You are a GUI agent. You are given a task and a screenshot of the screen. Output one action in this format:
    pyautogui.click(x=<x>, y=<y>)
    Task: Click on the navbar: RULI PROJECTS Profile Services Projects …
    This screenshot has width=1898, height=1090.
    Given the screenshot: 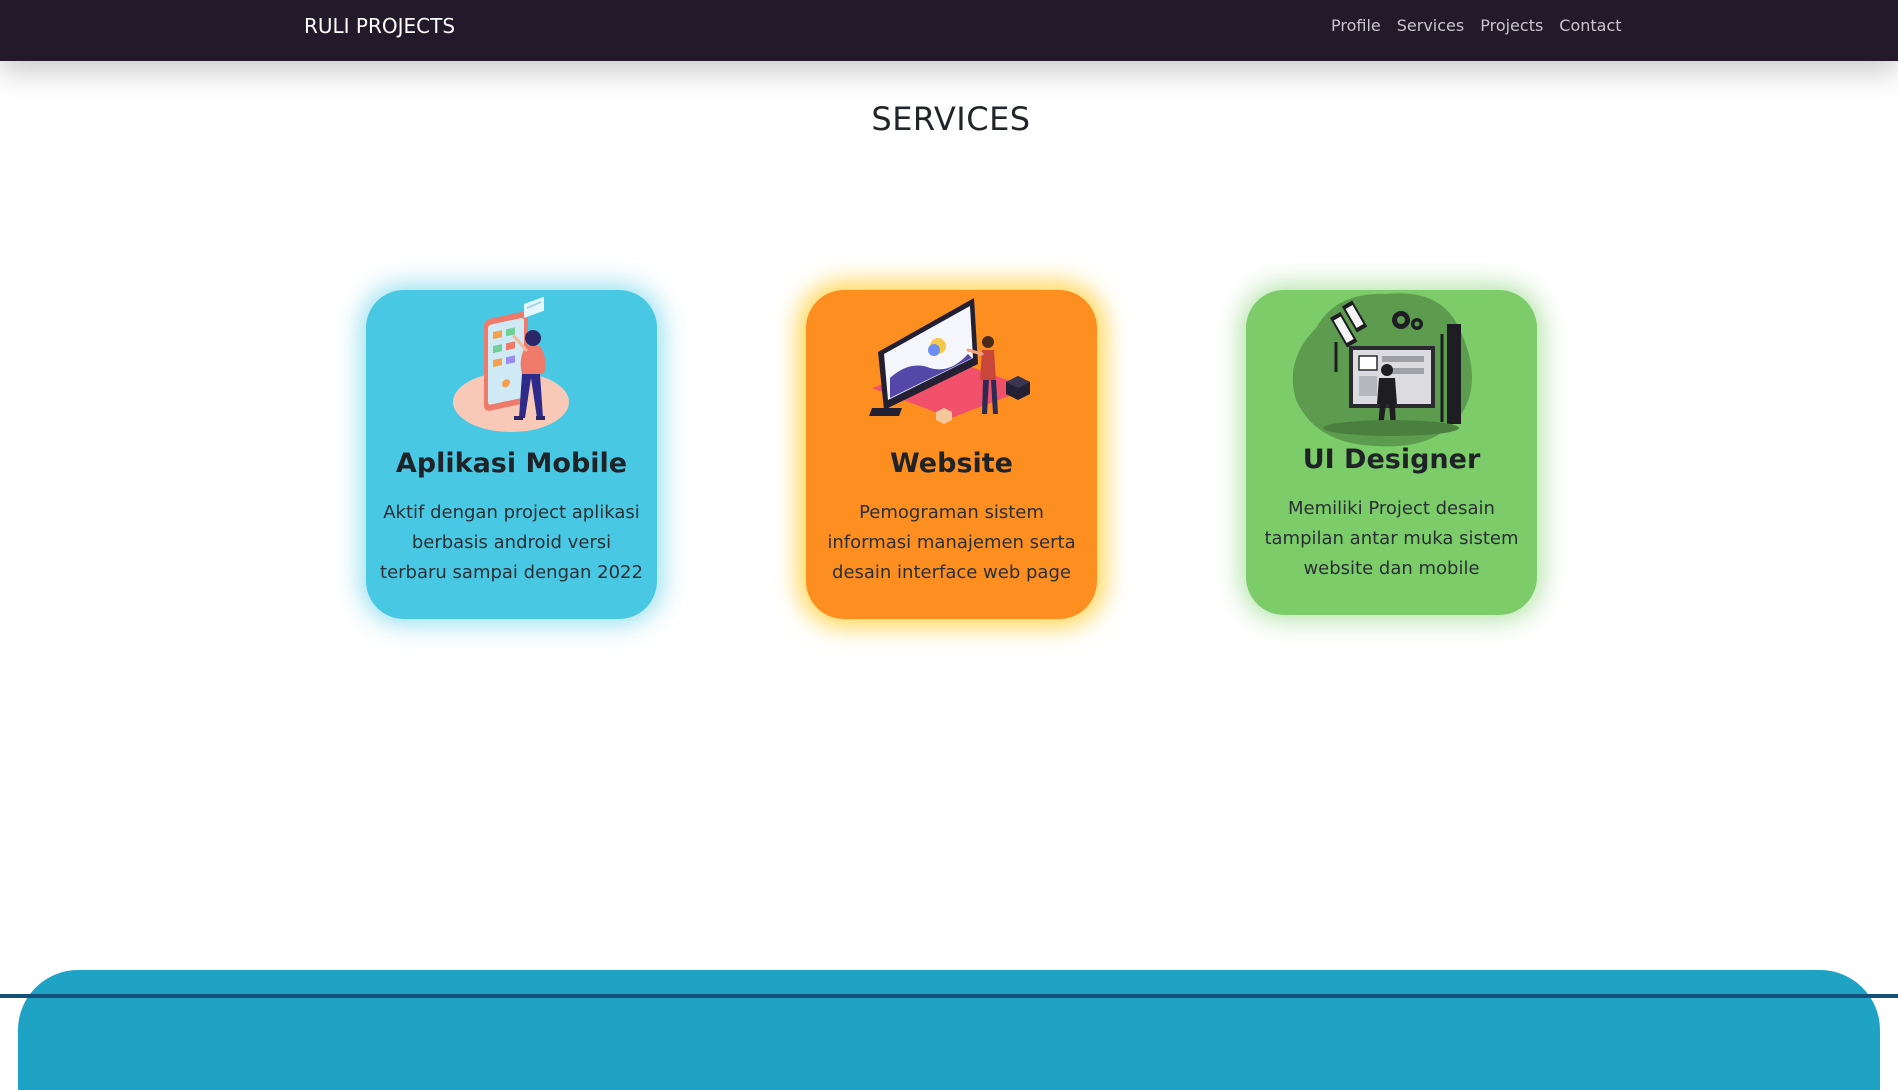 What is the action you would take?
    pyautogui.click(x=949, y=30)
    